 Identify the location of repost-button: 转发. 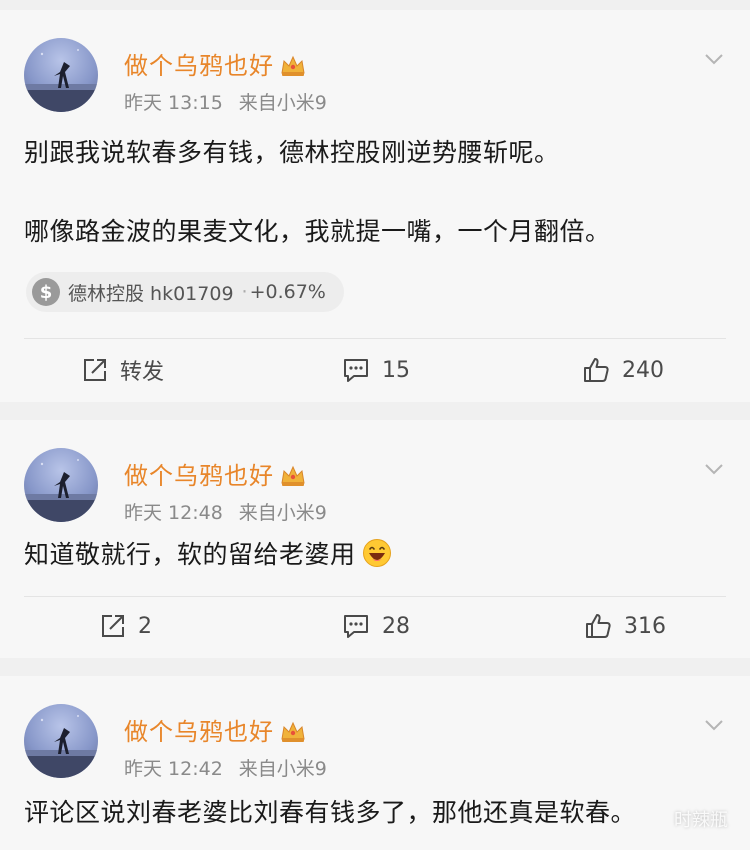
(123, 370).